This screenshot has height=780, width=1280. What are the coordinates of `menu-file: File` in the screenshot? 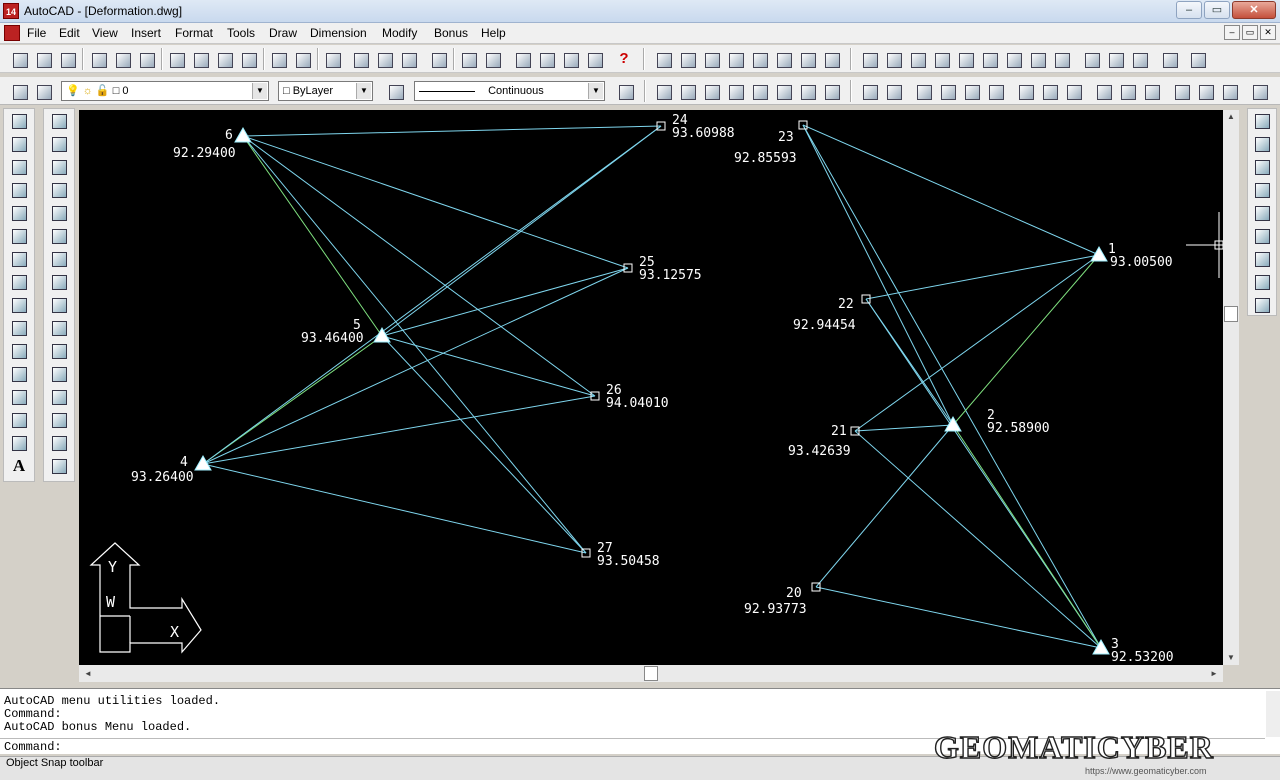 It's located at (36, 33).